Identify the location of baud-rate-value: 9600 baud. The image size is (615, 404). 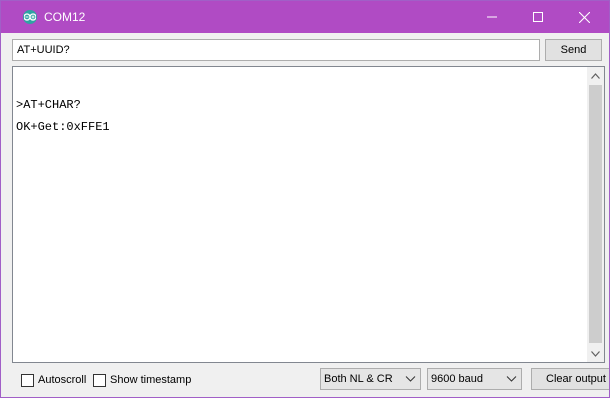
(457, 379).